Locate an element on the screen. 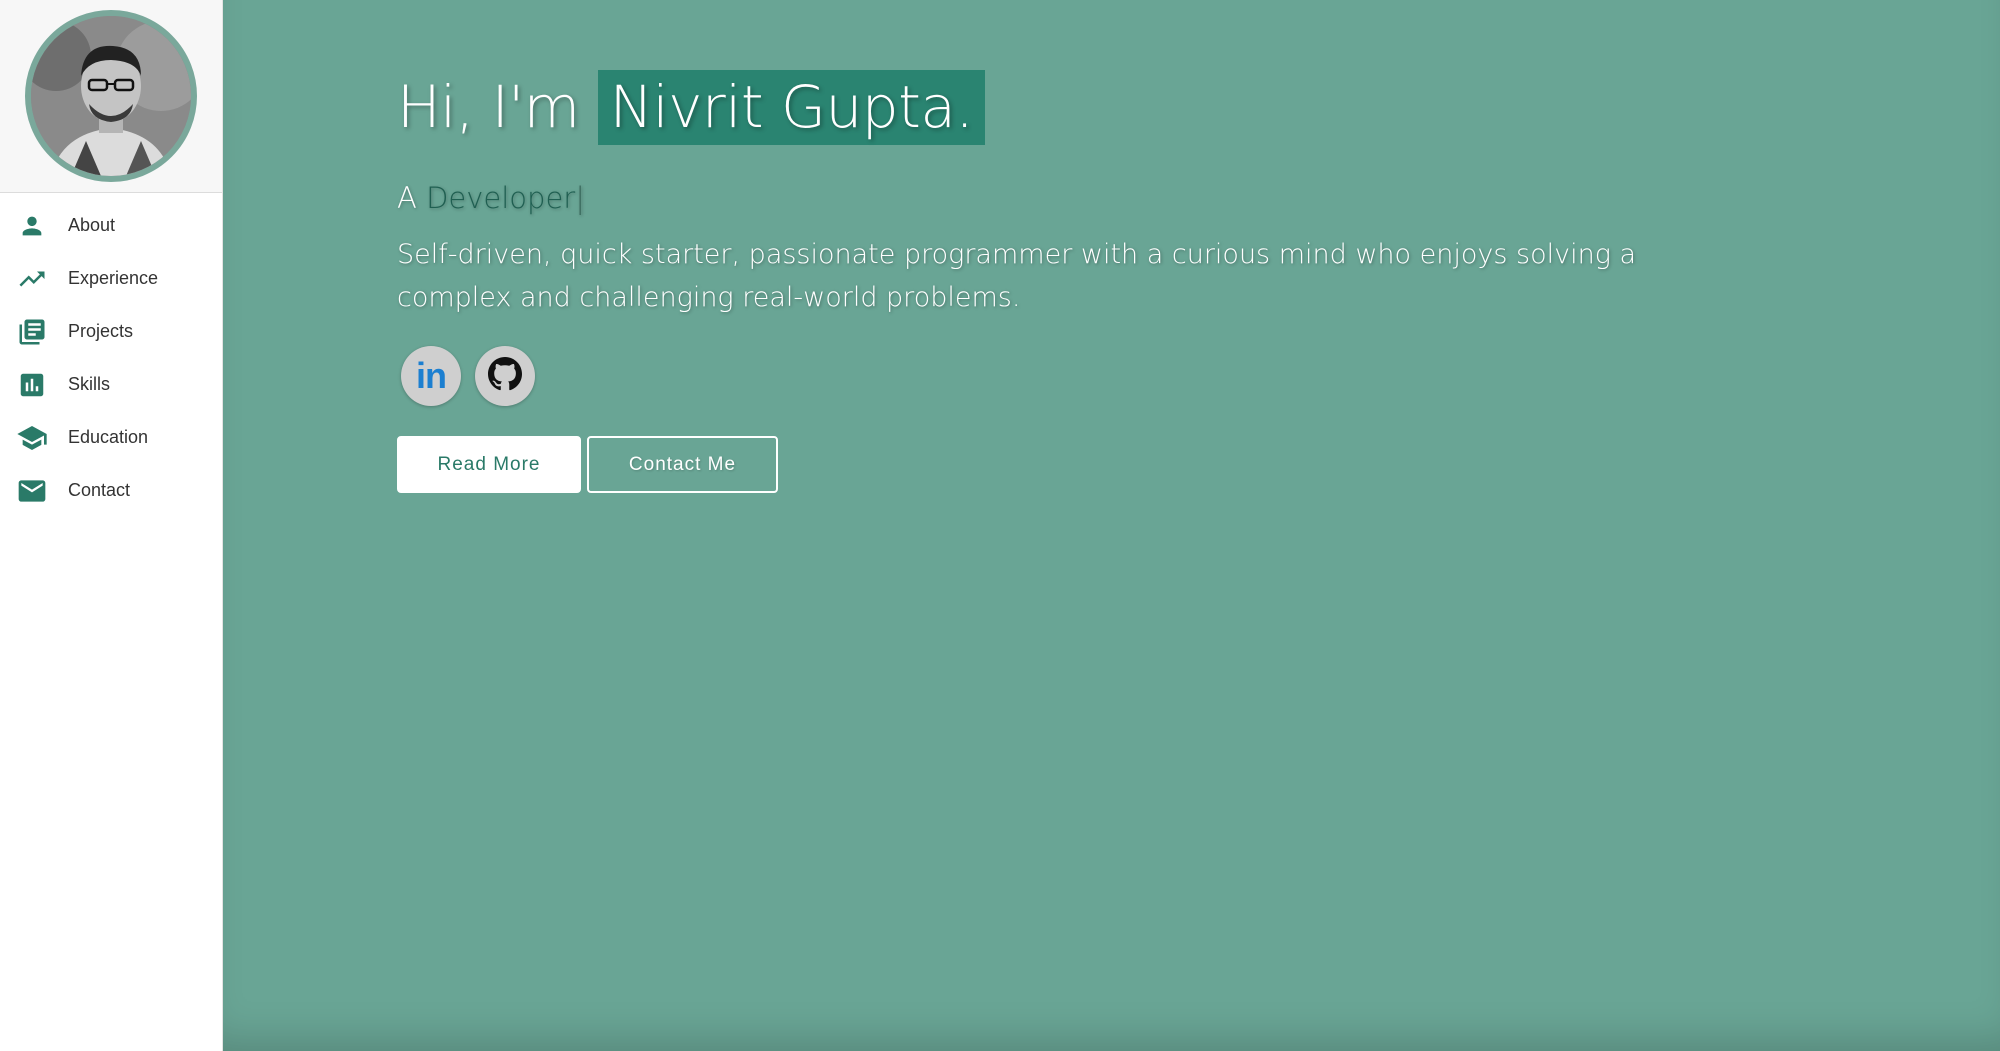 Image resolution: width=2000 pixels, height=1051 pixels. sidebar-item-label: Education is located at coordinates (108, 437).